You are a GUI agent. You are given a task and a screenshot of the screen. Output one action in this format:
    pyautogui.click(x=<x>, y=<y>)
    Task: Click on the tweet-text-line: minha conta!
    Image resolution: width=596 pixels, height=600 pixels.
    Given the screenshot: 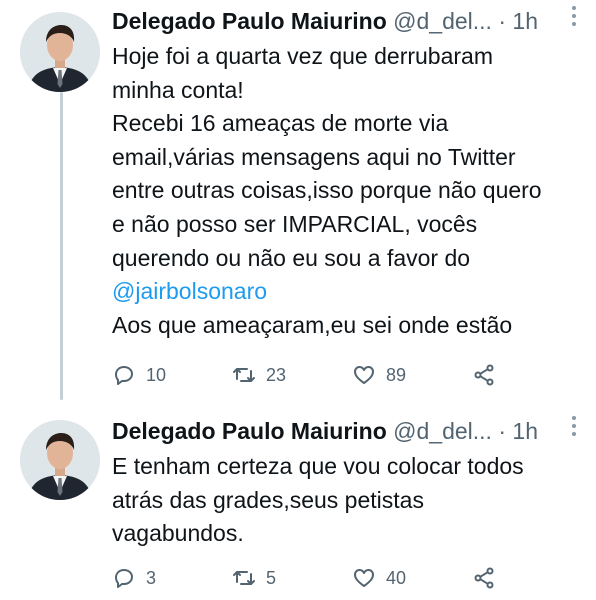 What is the action you would take?
    pyautogui.click(x=178, y=89)
    